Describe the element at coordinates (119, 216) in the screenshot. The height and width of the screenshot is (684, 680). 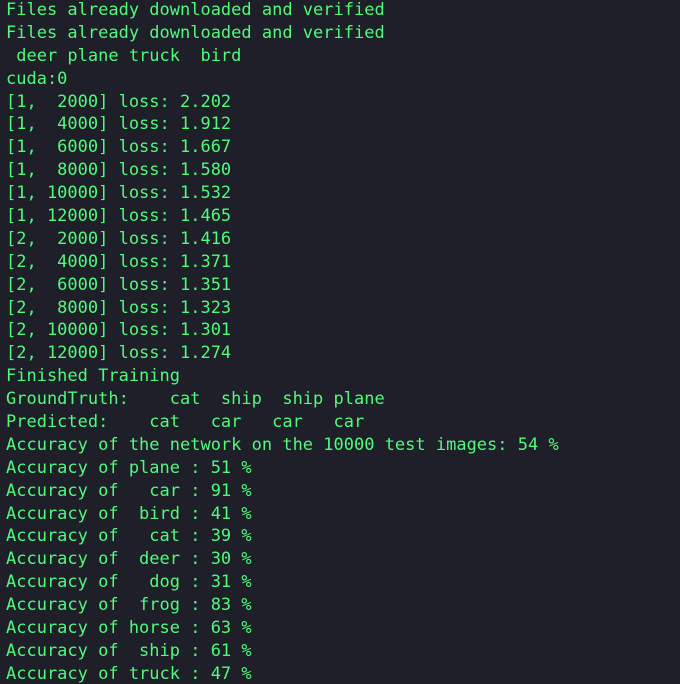
I see `output-line: [1, 12000] loss: 1.465` at that location.